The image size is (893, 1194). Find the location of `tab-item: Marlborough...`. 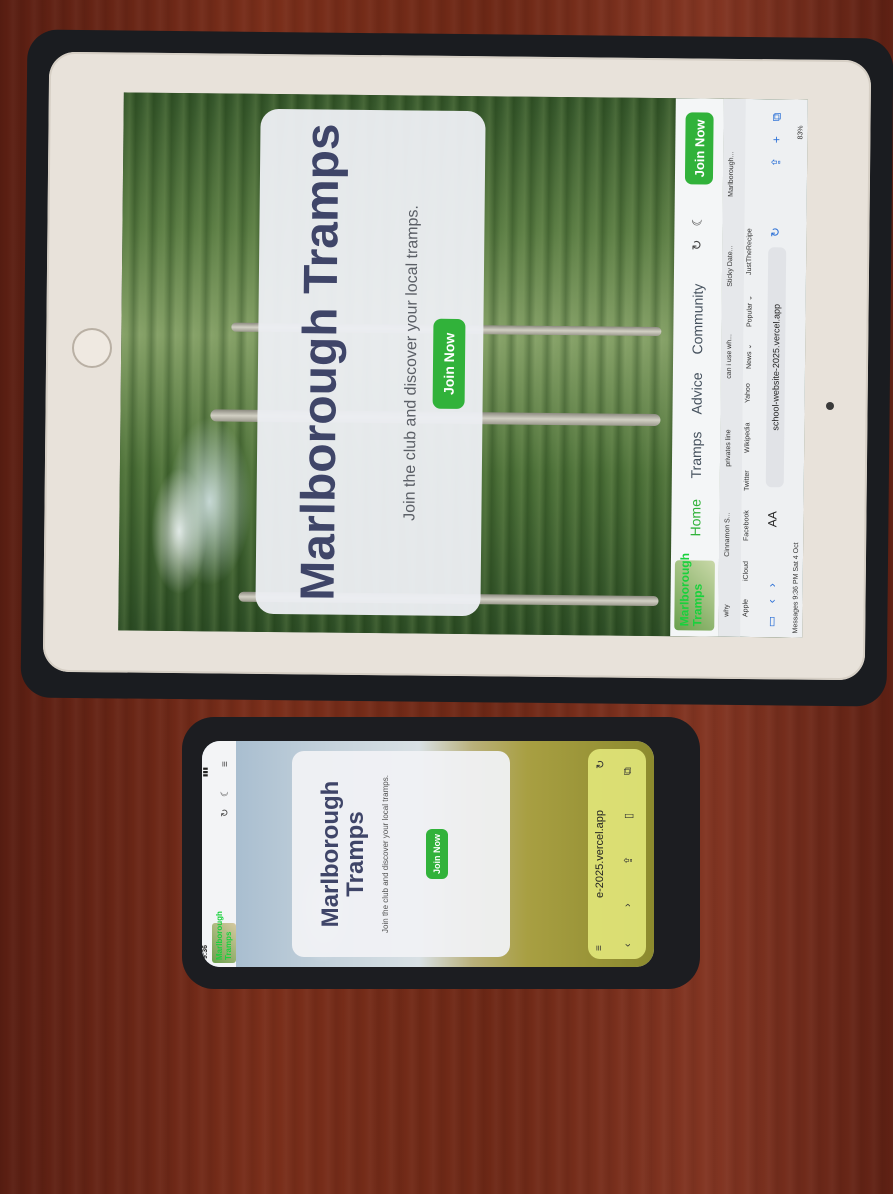

tab-item: Marlborough... is located at coordinates (731, 174).